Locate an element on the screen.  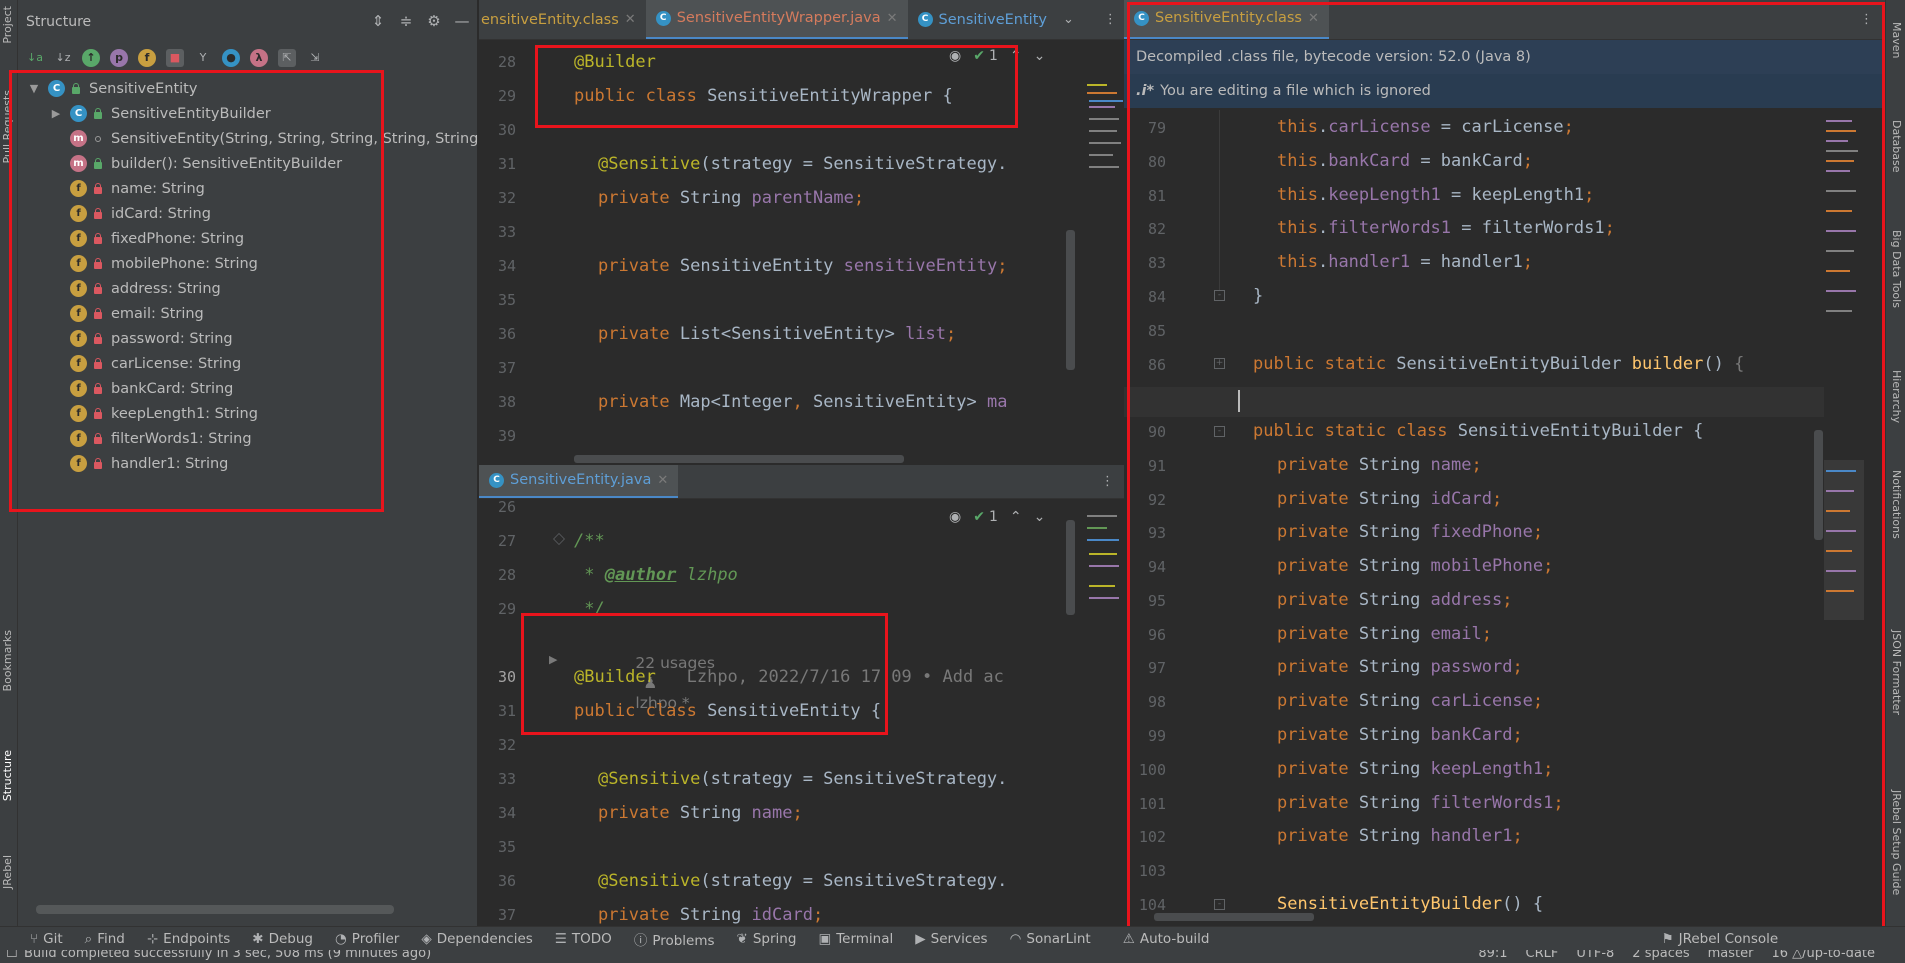
code-line: private String parentName; is located at coordinates (731, 198).